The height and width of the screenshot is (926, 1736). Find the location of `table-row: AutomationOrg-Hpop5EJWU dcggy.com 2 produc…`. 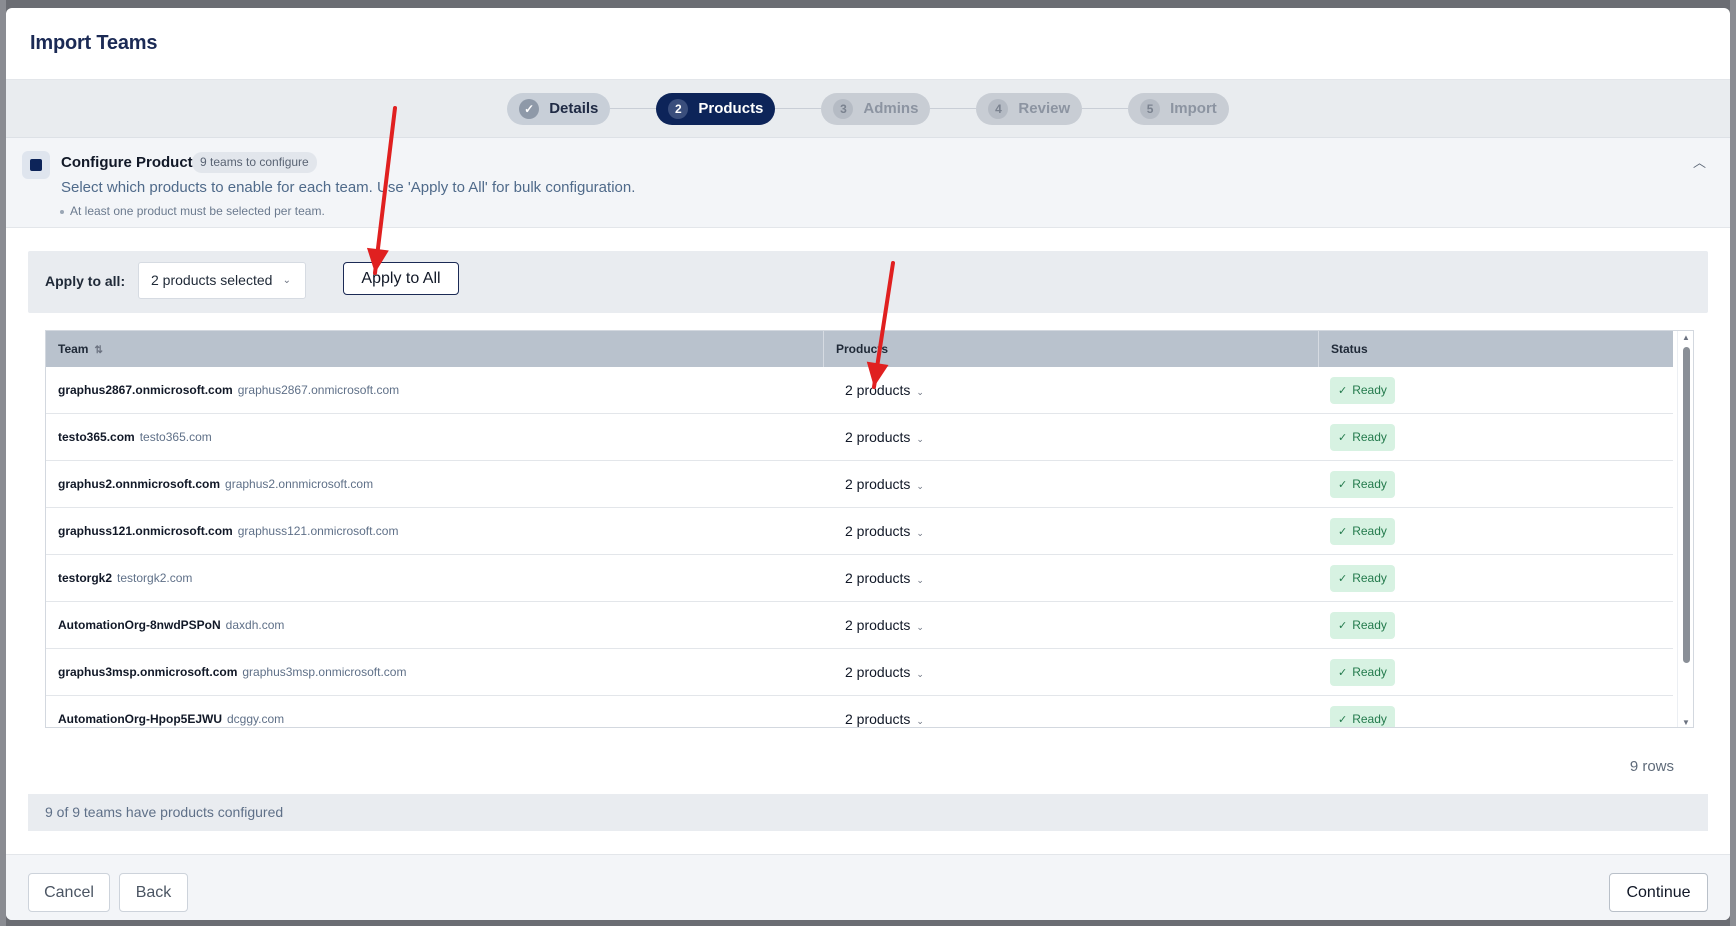

table-row: AutomationOrg-Hpop5EJWU dcggy.com 2 produc… is located at coordinates (859, 711).